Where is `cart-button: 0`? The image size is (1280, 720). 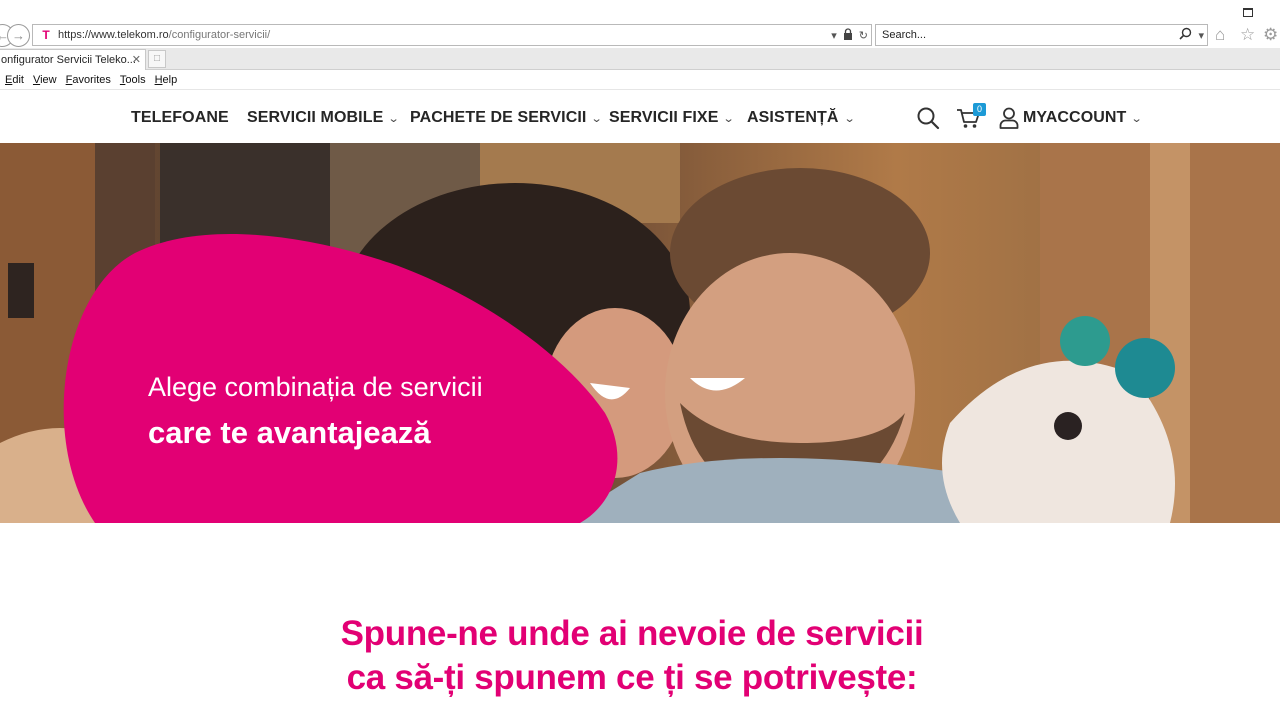 cart-button: 0 is located at coordinates (971, 116).